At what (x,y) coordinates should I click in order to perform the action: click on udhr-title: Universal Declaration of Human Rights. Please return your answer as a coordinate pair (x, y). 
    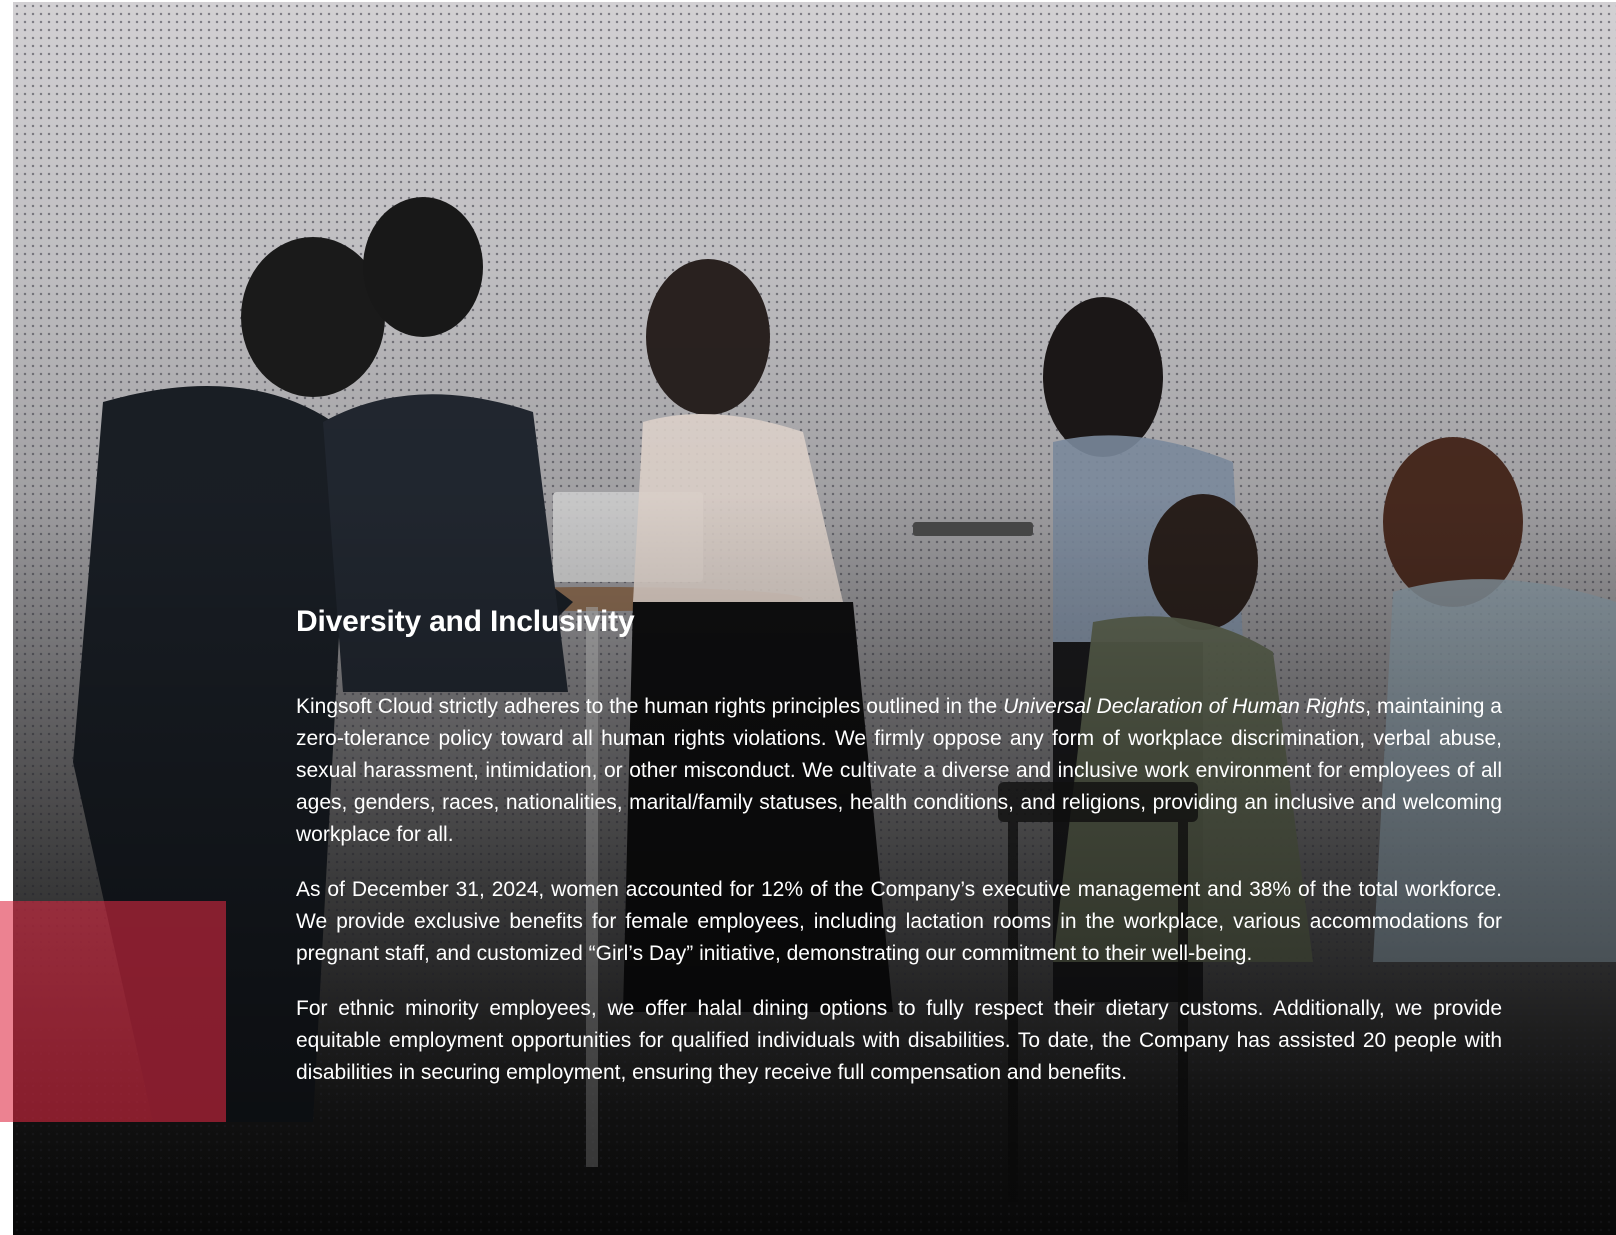
    Looking at the image, I should click on (1184, 706).